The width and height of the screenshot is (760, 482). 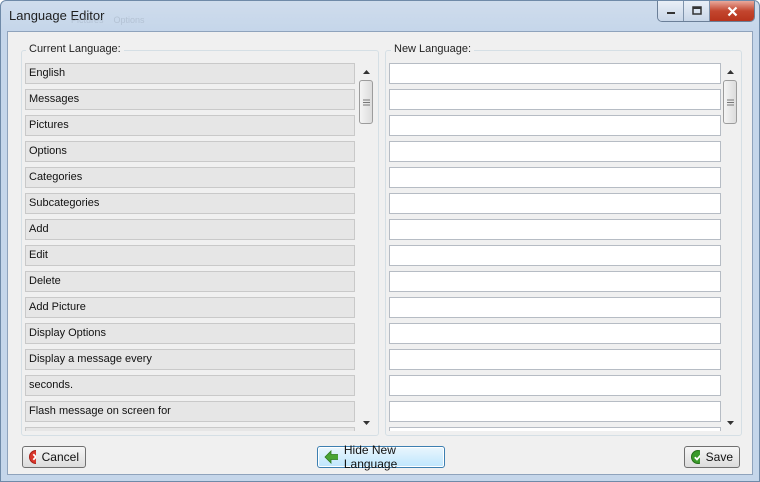 What do you see at coordinates (190, 125) in the screenshot?
I see `current-language-item: Pictures` at bounding box center [190, 125].